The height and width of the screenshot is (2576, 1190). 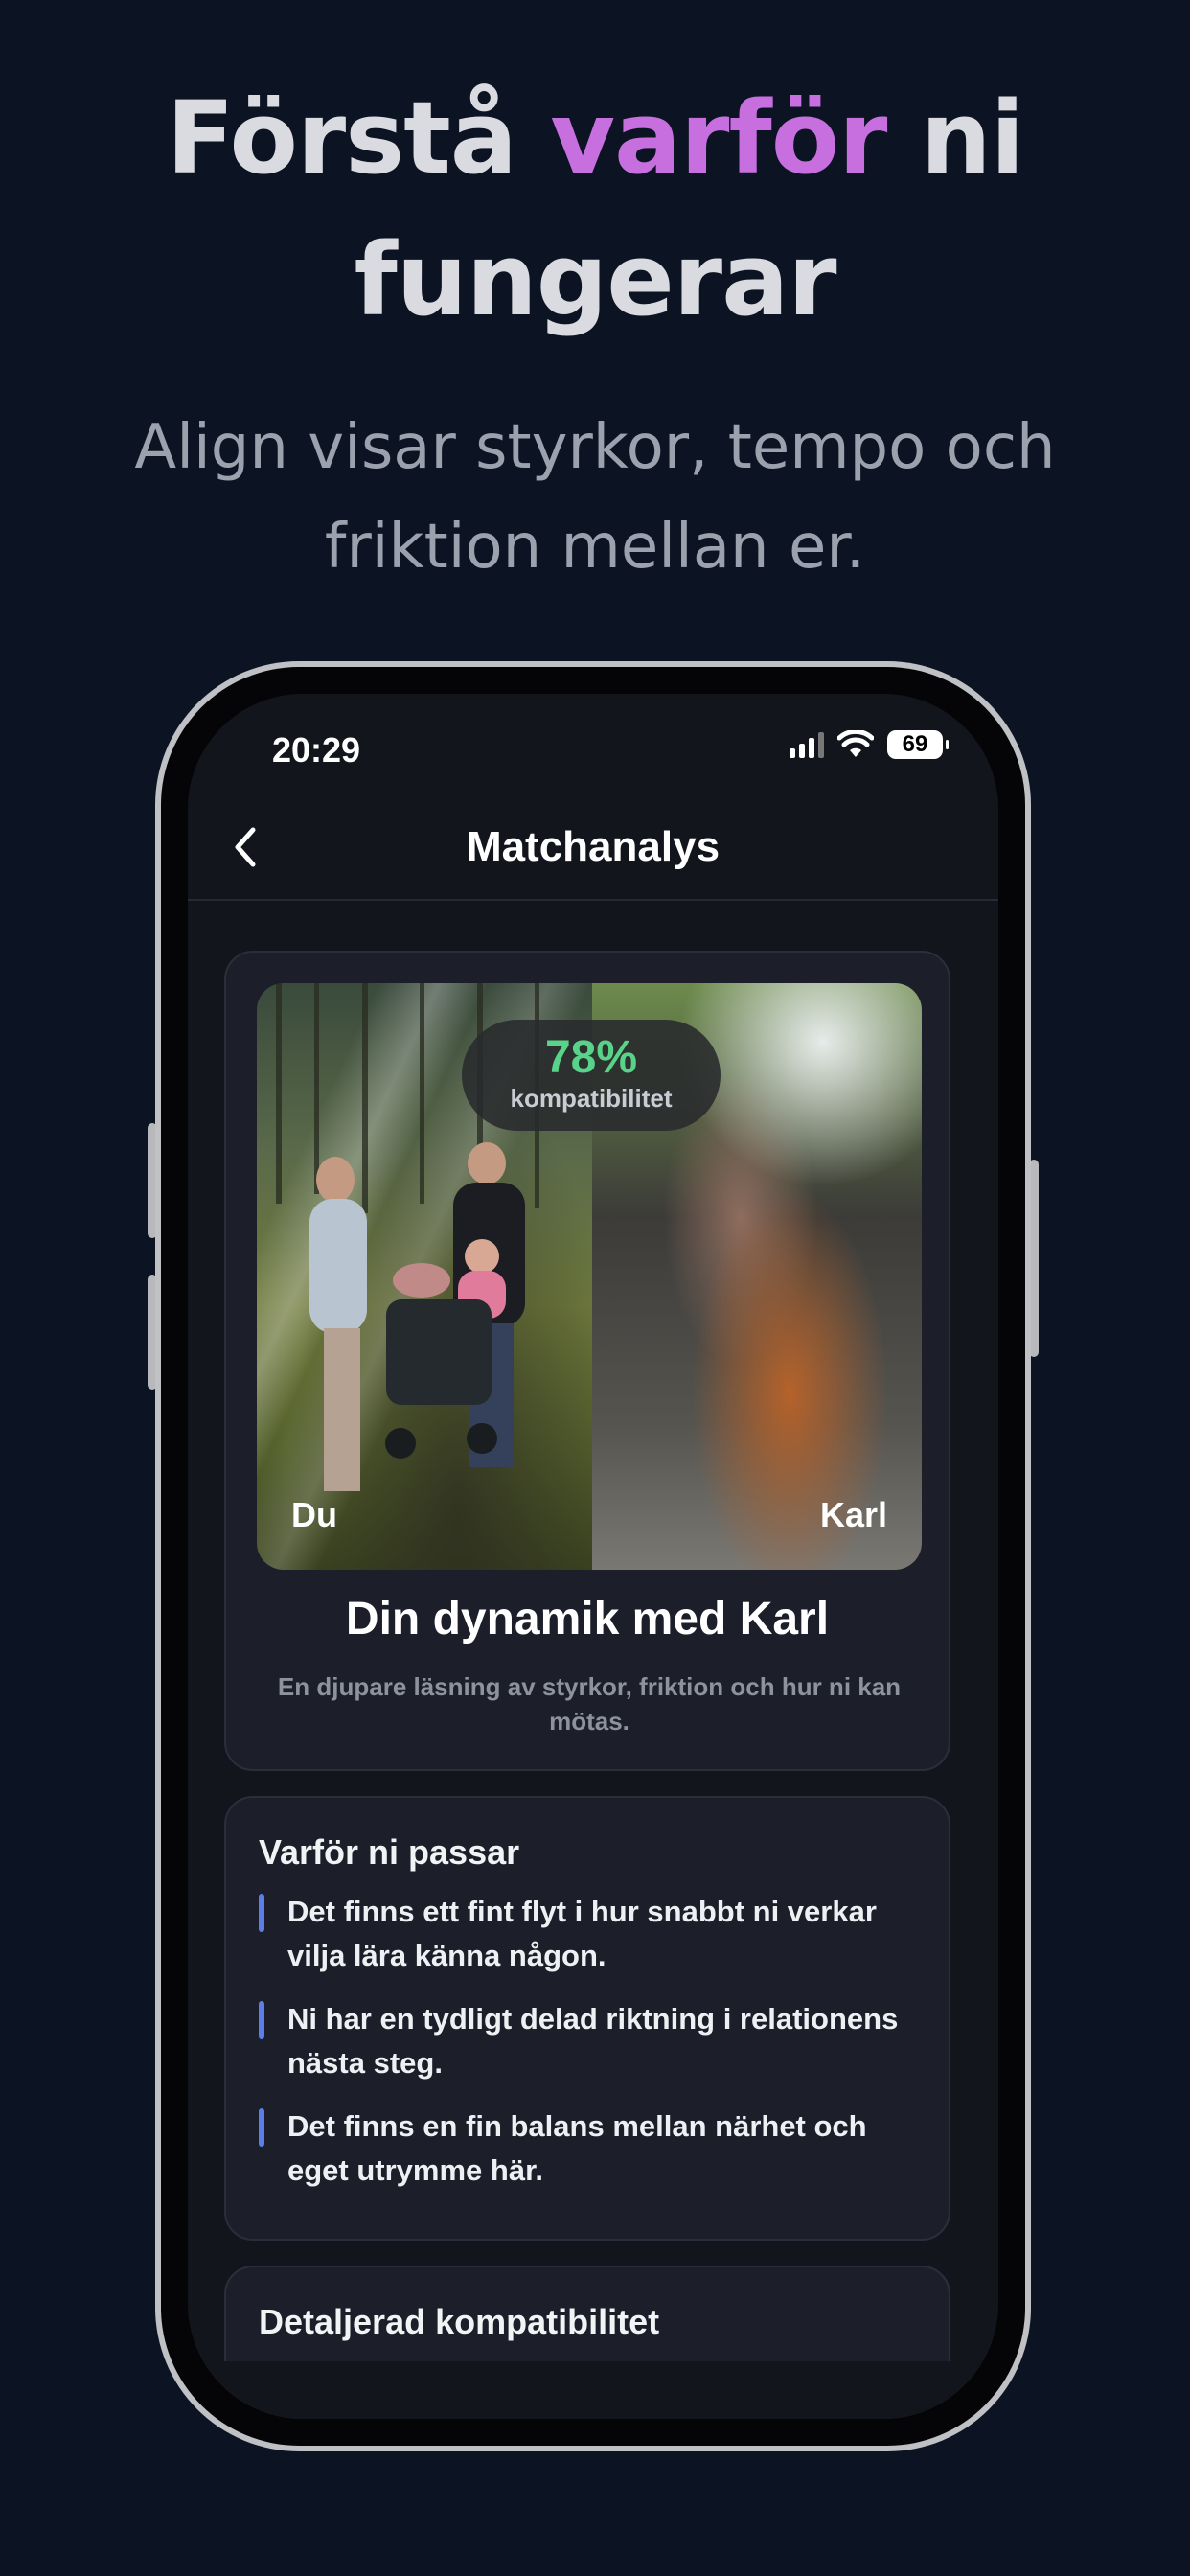 What do you see at coordinates (590, 1276) in the screenshot?
I see `photo-comparison: Du Karl 78% kompatibilitet` at bounding box center [590, 1276].